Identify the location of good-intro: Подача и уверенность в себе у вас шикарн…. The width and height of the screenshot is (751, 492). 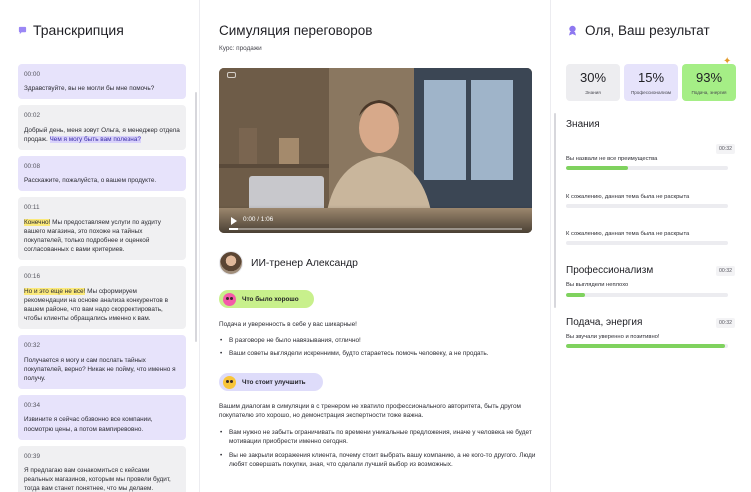
(288, 324).